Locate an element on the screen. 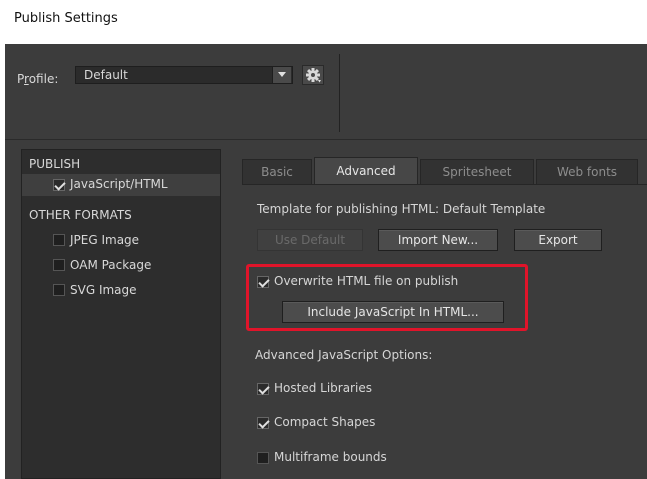 The height and width of the screenshot is (479, 647). format-item-javascript-html: JavaScript/HTML is located at coordinates (121, 185).